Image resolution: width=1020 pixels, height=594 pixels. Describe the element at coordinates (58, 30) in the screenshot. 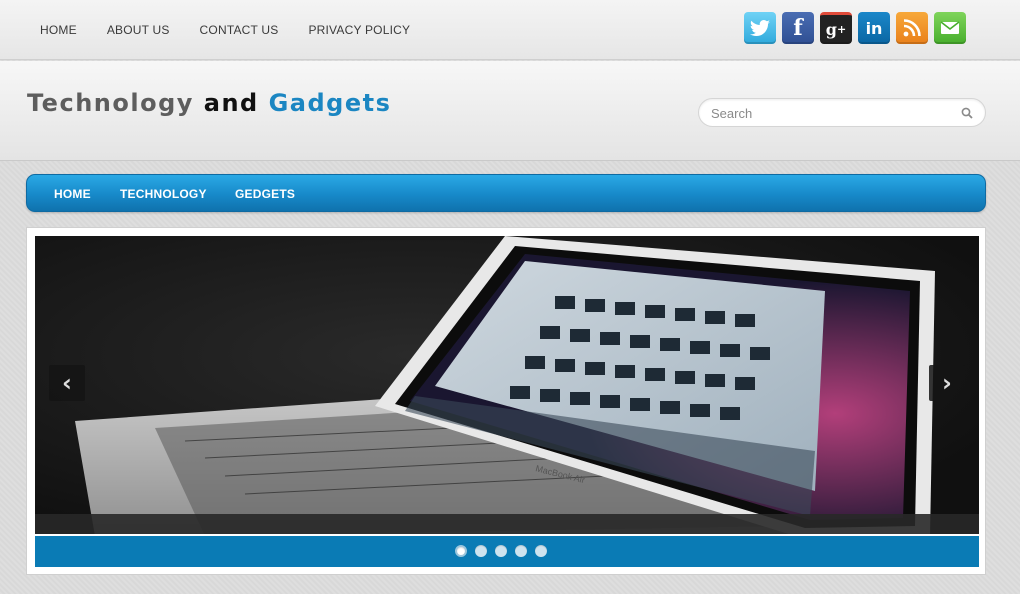

I see `top-nav-home-link: HOME` at that location.